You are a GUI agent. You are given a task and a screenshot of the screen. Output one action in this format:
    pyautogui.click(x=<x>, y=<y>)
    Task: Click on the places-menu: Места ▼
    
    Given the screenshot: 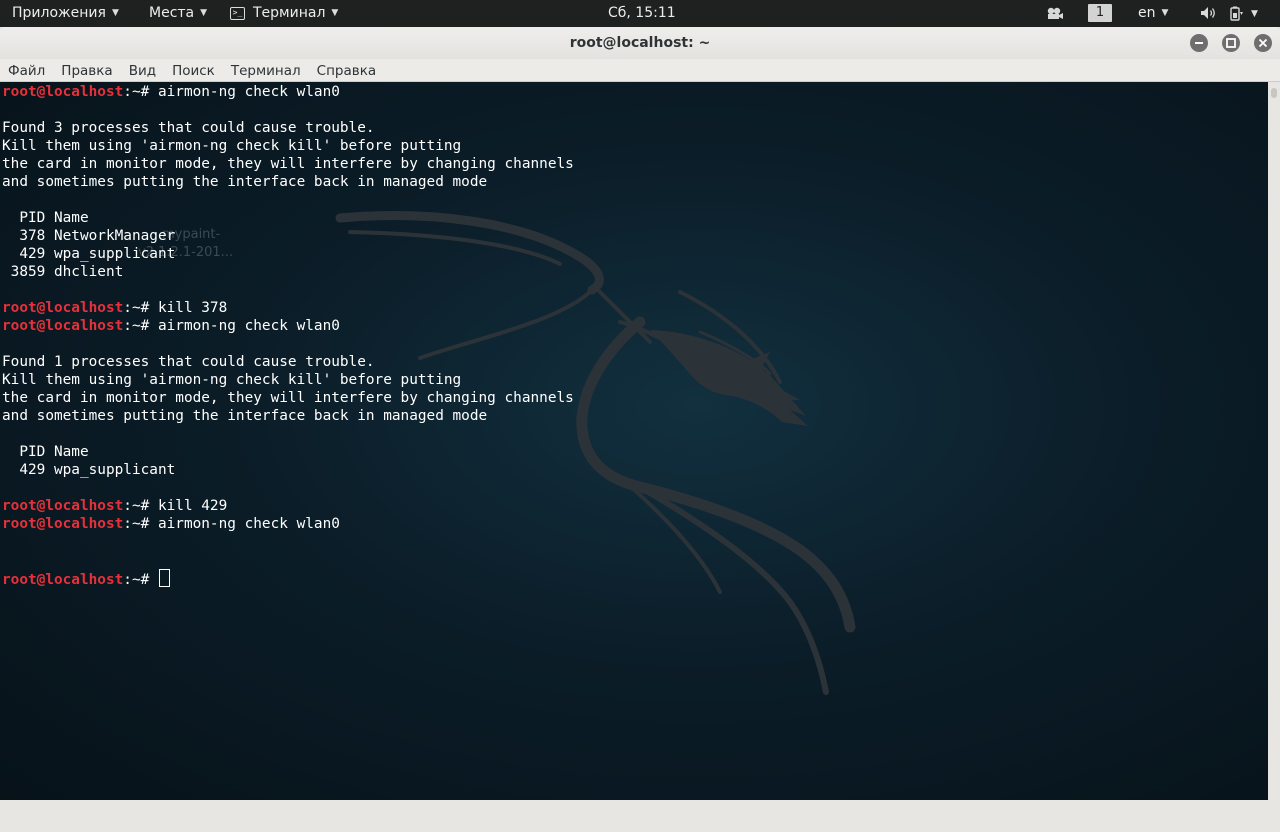 What is the action you would take?
    pyautogui.click(x=178, y=13)
    